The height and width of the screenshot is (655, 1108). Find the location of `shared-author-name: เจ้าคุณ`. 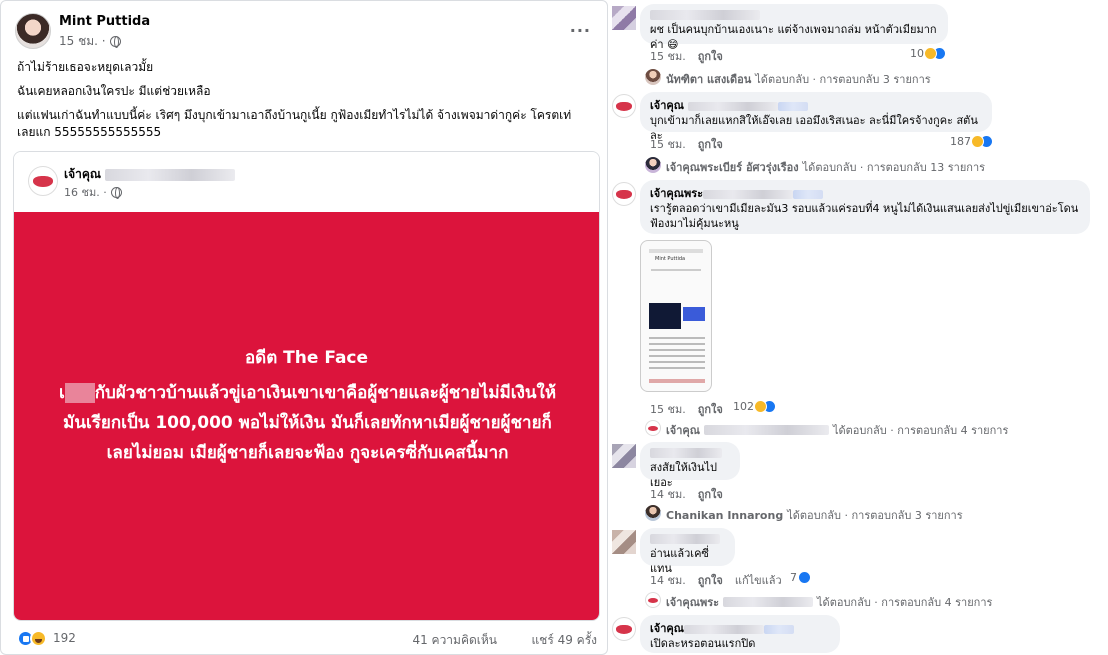

shared-author-name: เจ้าคุณ is located at coordinates (150, 174).